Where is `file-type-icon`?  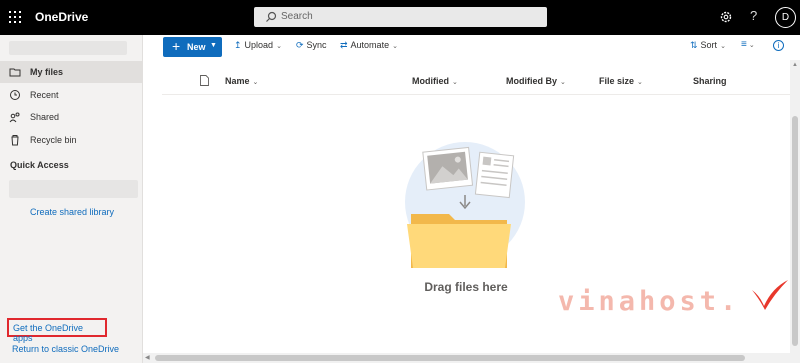 file-type-icon is located at coordinates (204, 80).